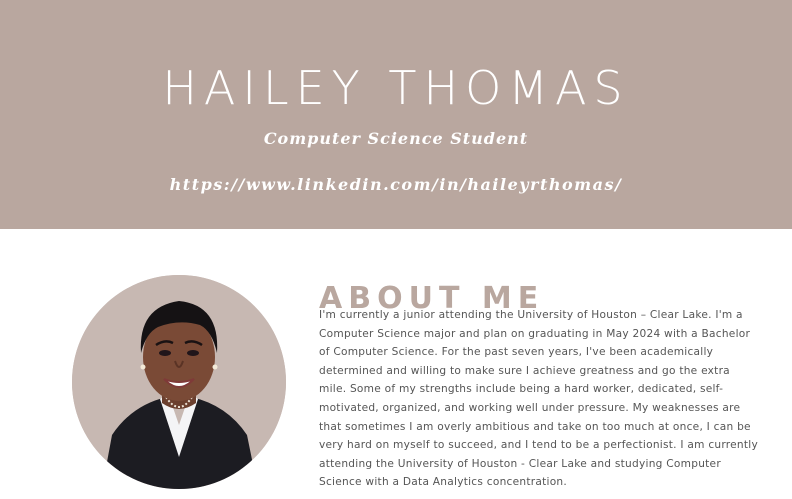 The width and height of the screenshot is (792, 499). I want to click on profile-photo, so click(179, 382).